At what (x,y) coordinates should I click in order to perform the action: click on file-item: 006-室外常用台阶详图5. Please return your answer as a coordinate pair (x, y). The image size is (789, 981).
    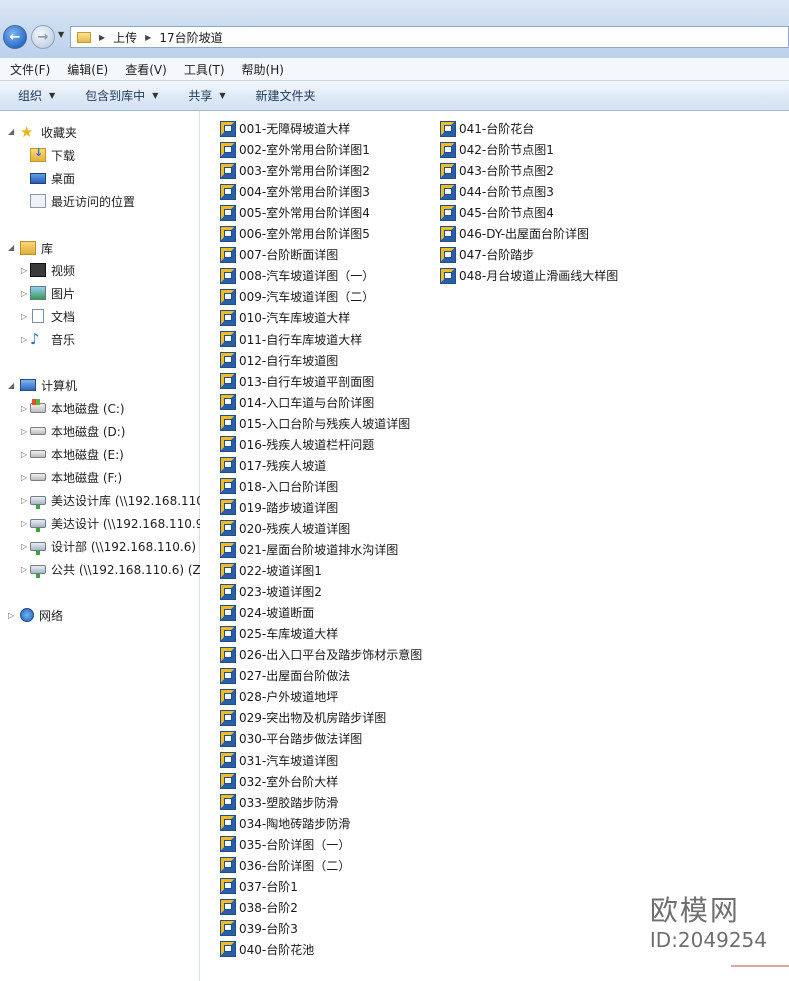
    Looking at the image, I should click on (295, 233).